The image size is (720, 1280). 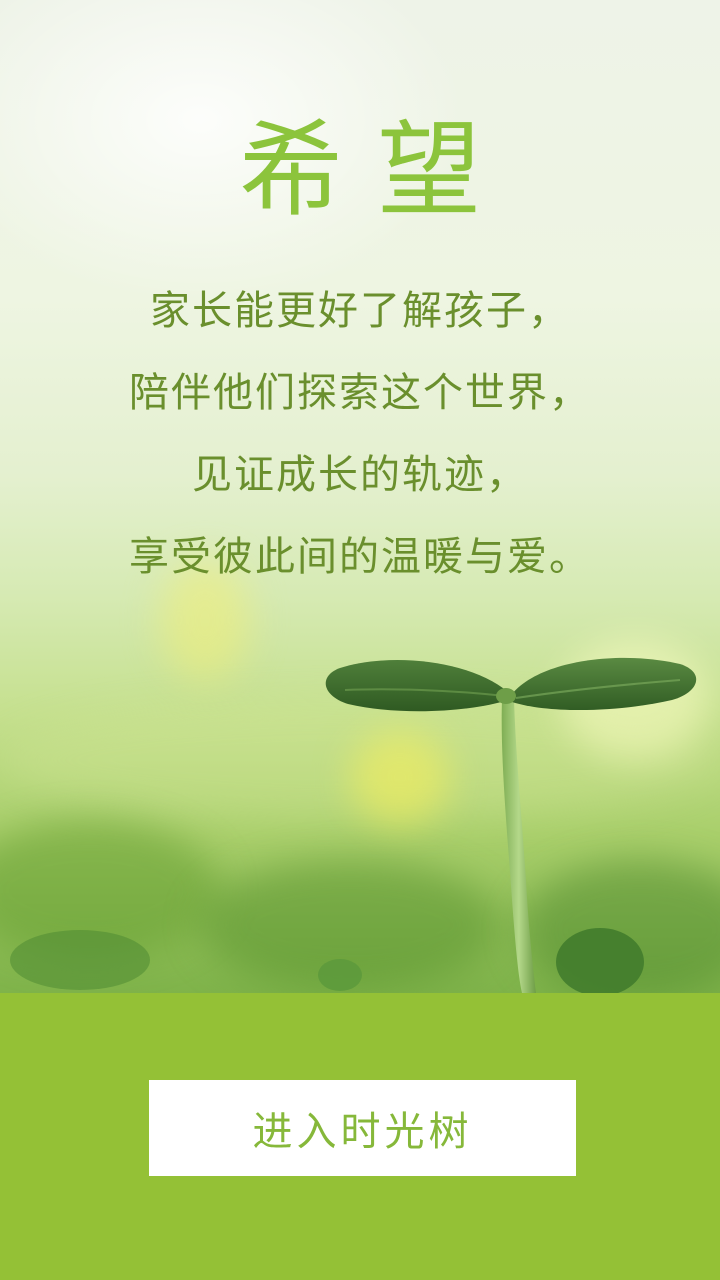 I want to click on enter-time-tree-button: 进入时光树, so click(x=362, y=1128).